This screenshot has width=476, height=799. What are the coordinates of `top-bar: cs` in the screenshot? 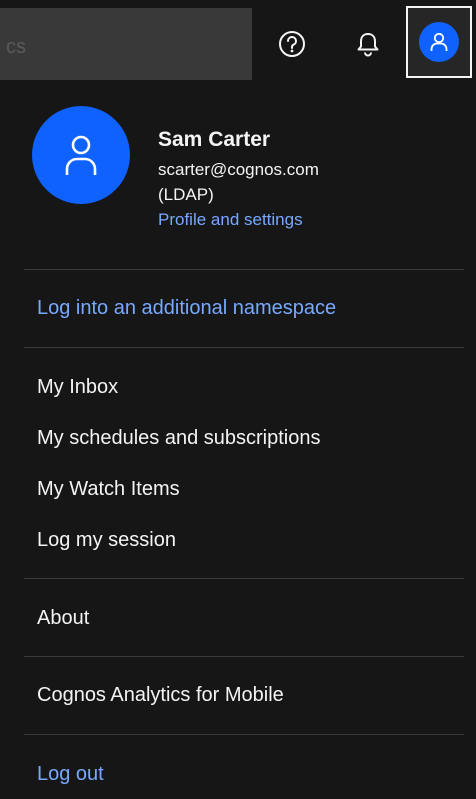 It's located at (238, 42).